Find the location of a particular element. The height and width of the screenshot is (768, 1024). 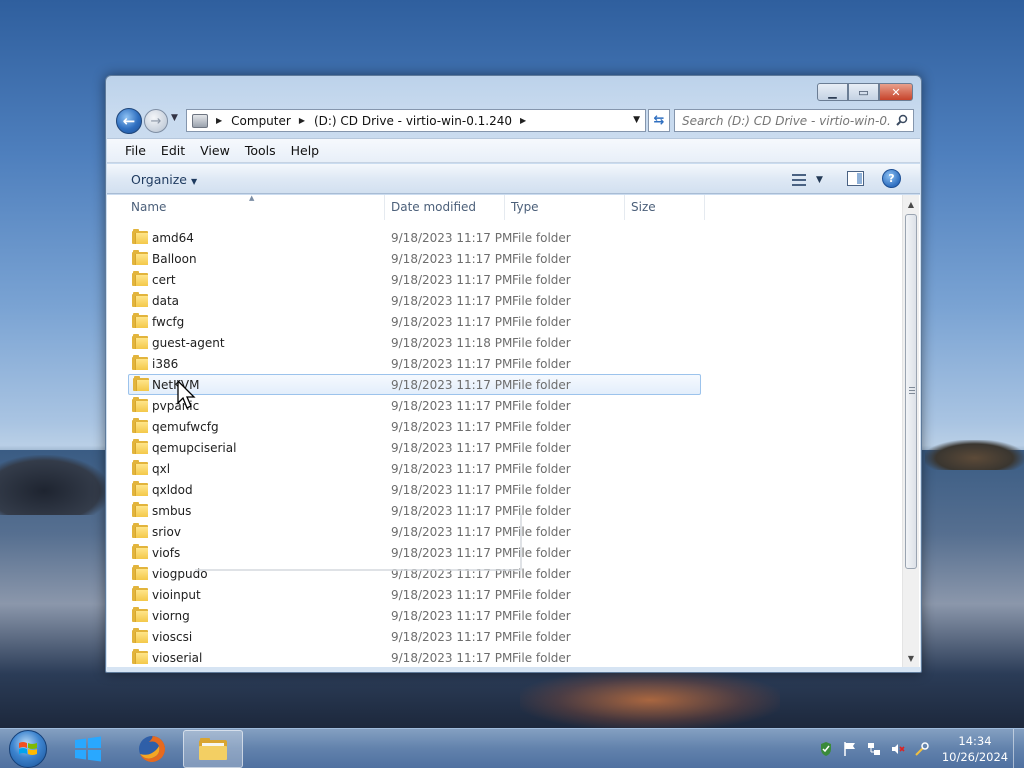

menu-view: View is located at coordinates (215, 150).